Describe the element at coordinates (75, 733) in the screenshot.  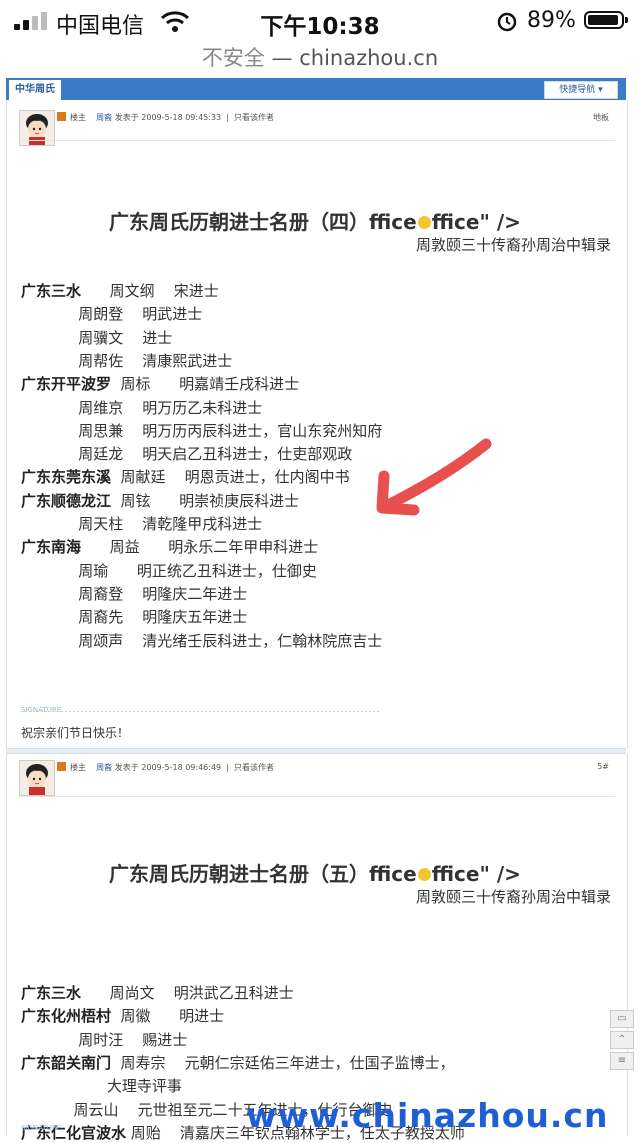
I see `signature-text: 祝宗亲们节日快乐！` at that location.